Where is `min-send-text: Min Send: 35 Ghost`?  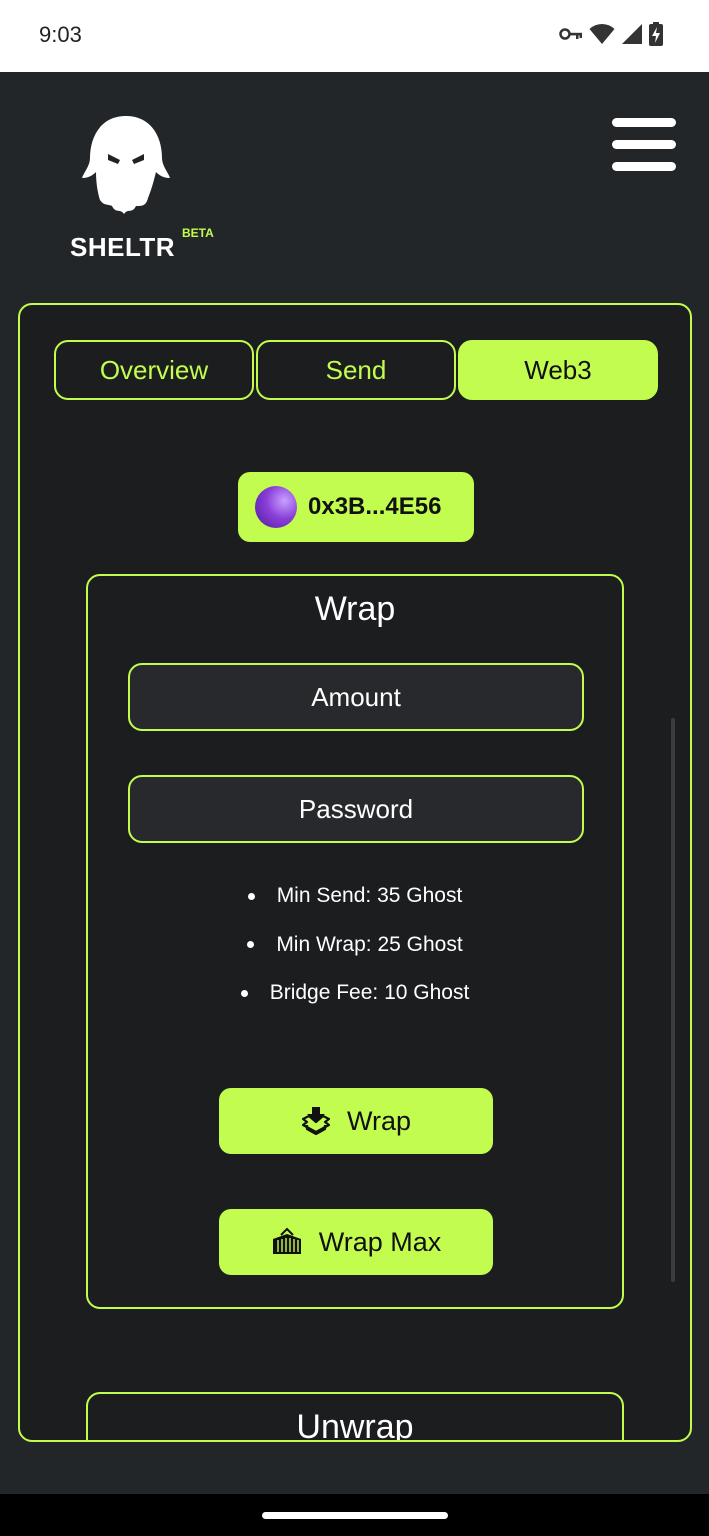 min-send-text: Min Send: 35 Ghost is located at coordinates (369, 896).